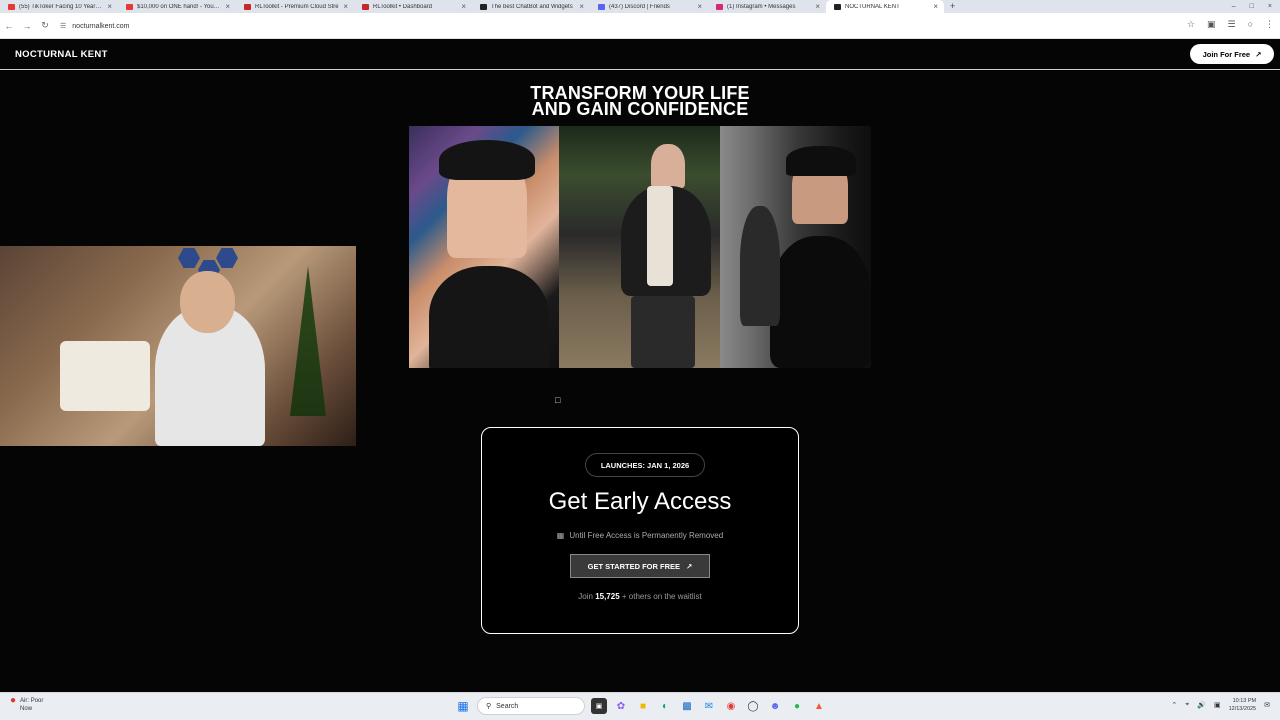  Describe the element at coordinates (585, 596) in the screenshot. I see `waitlist-prefix: Join` at that location.